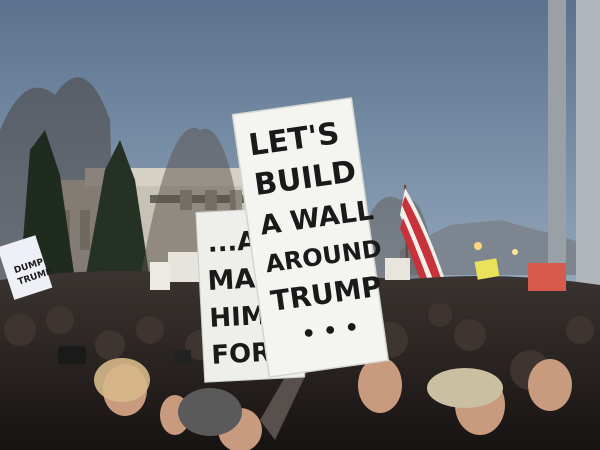 Image resolution: width=600 pixels, height=450 pixels. Describe the element at coordinates (241, 354) in the screenshot. I see `second-sign-line-4: FOR` at that location.